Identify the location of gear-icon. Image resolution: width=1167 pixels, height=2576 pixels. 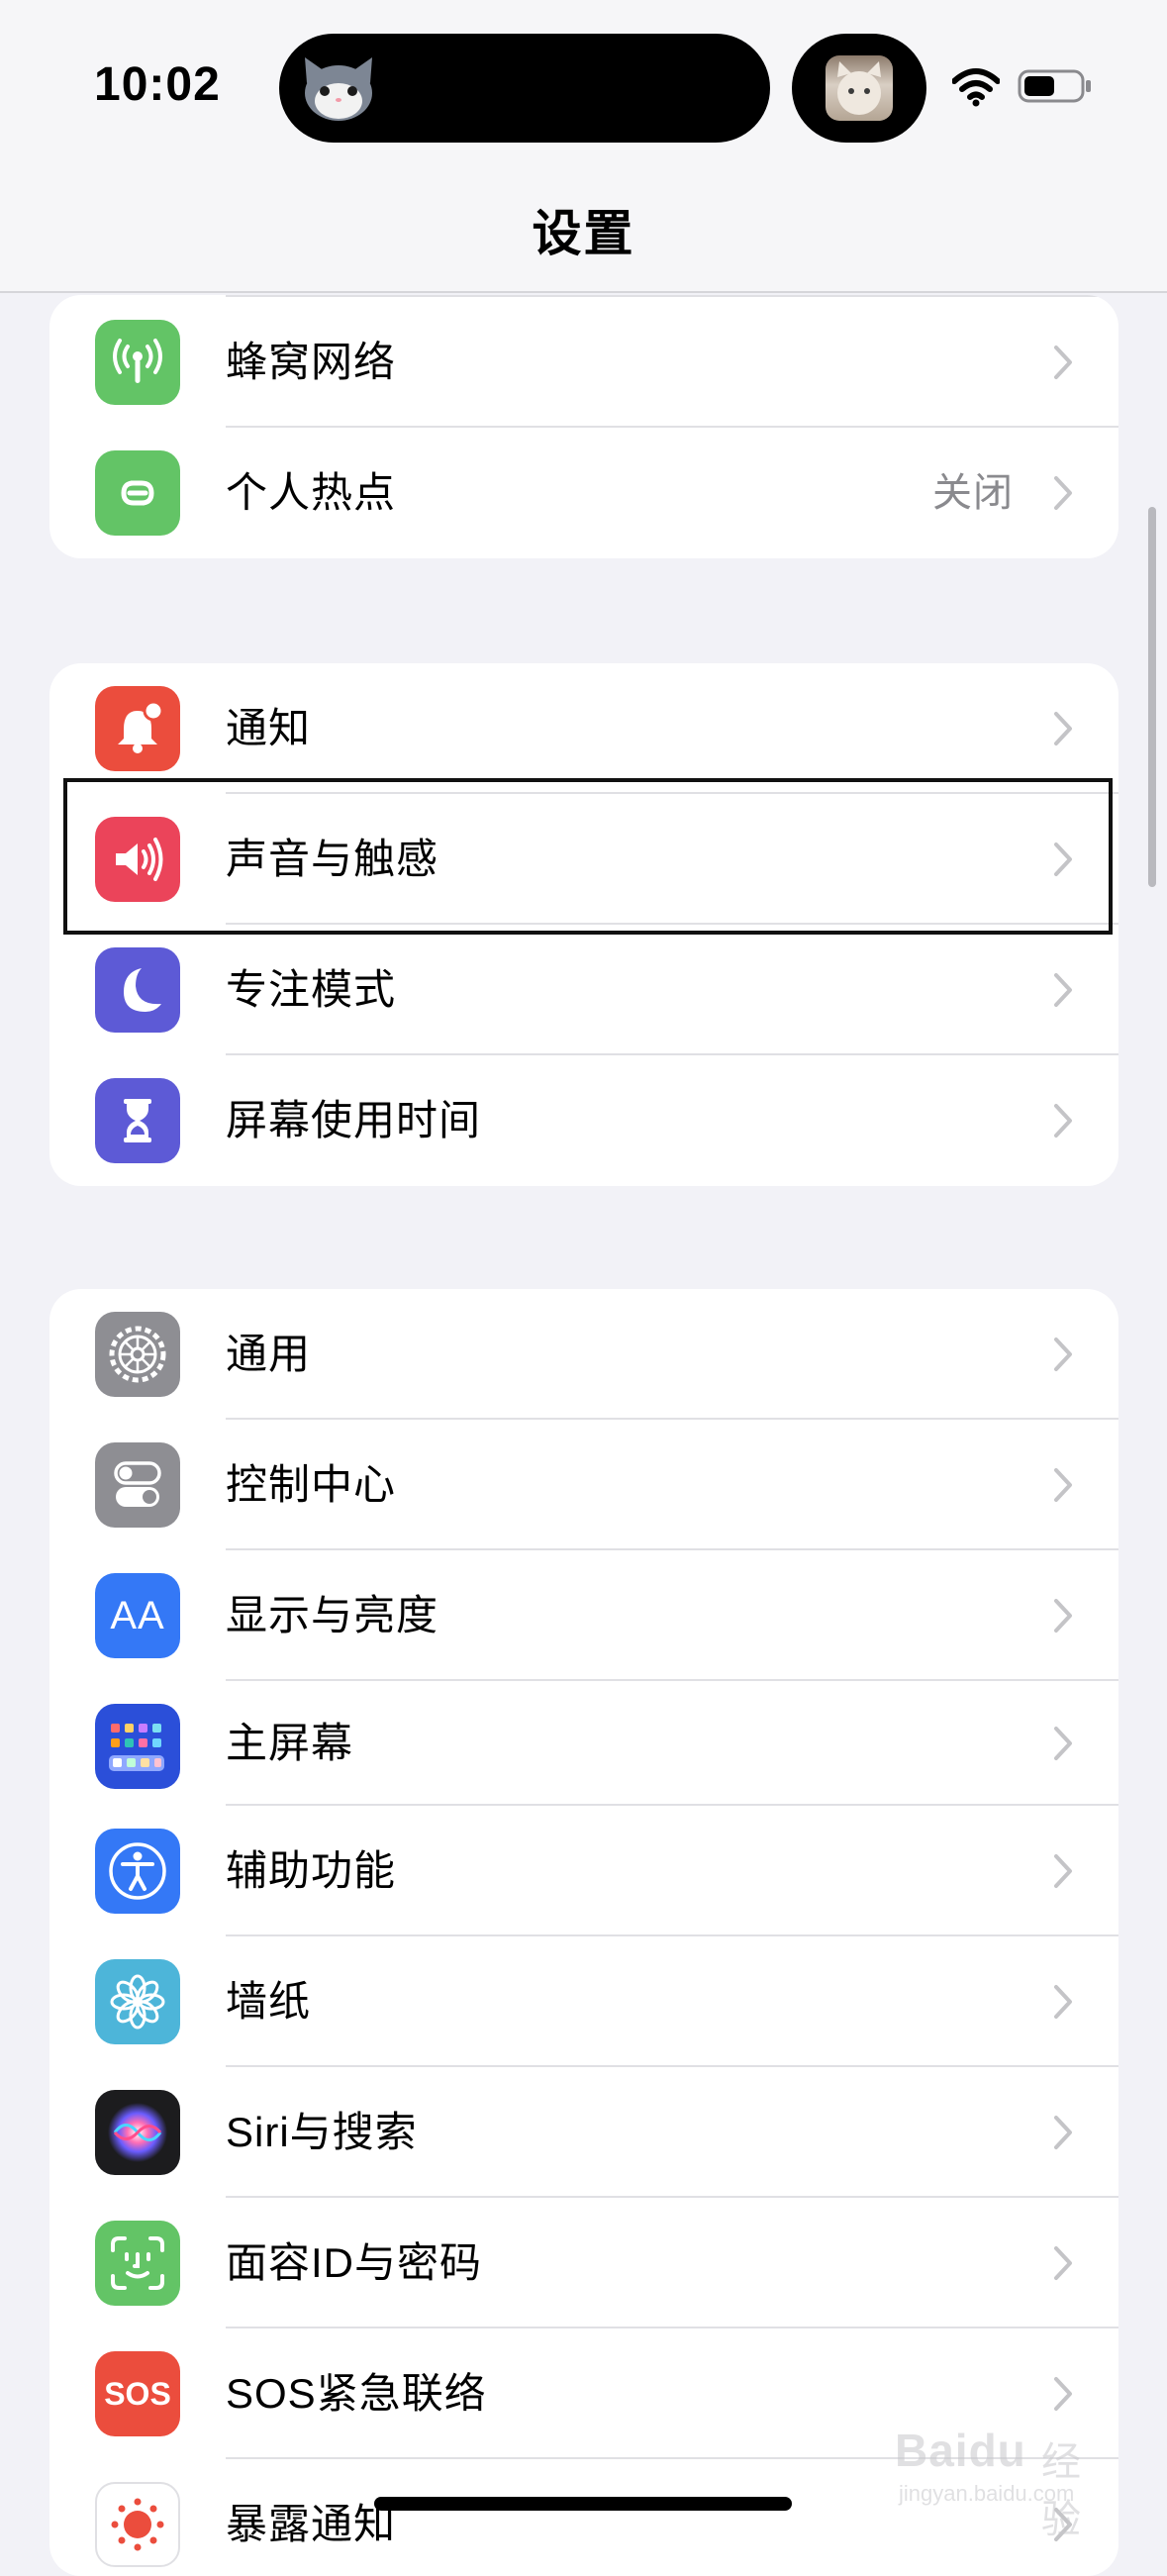
(137, 1355).